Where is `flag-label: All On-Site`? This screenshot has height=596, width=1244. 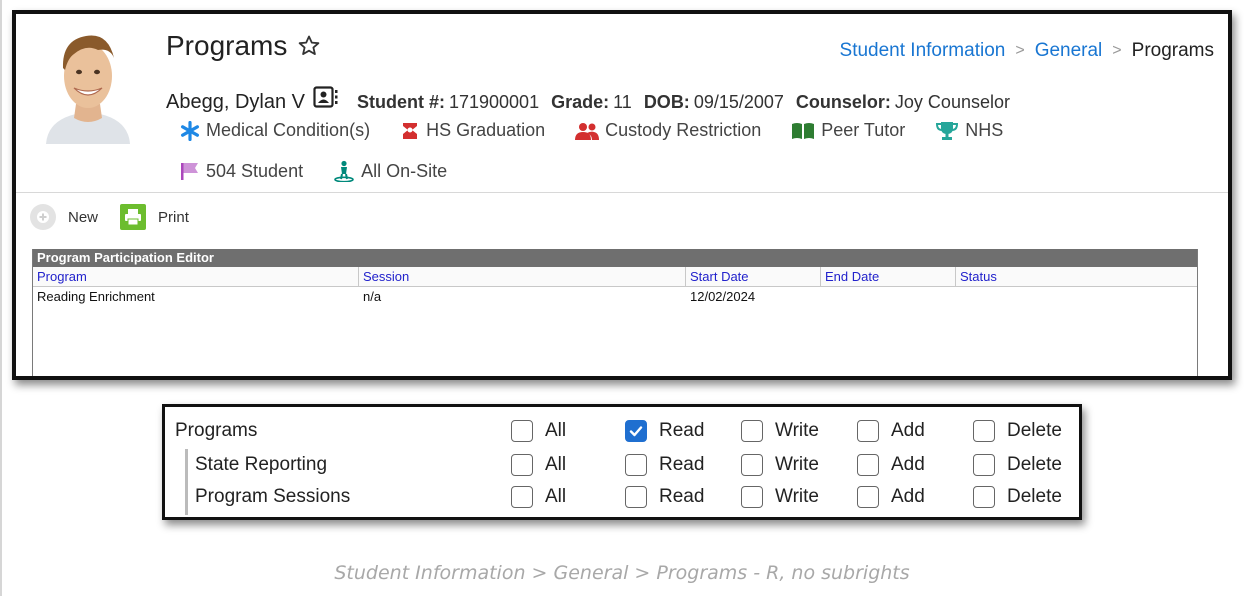
flag-label: All On-Site is located at coordinates (404, 170).